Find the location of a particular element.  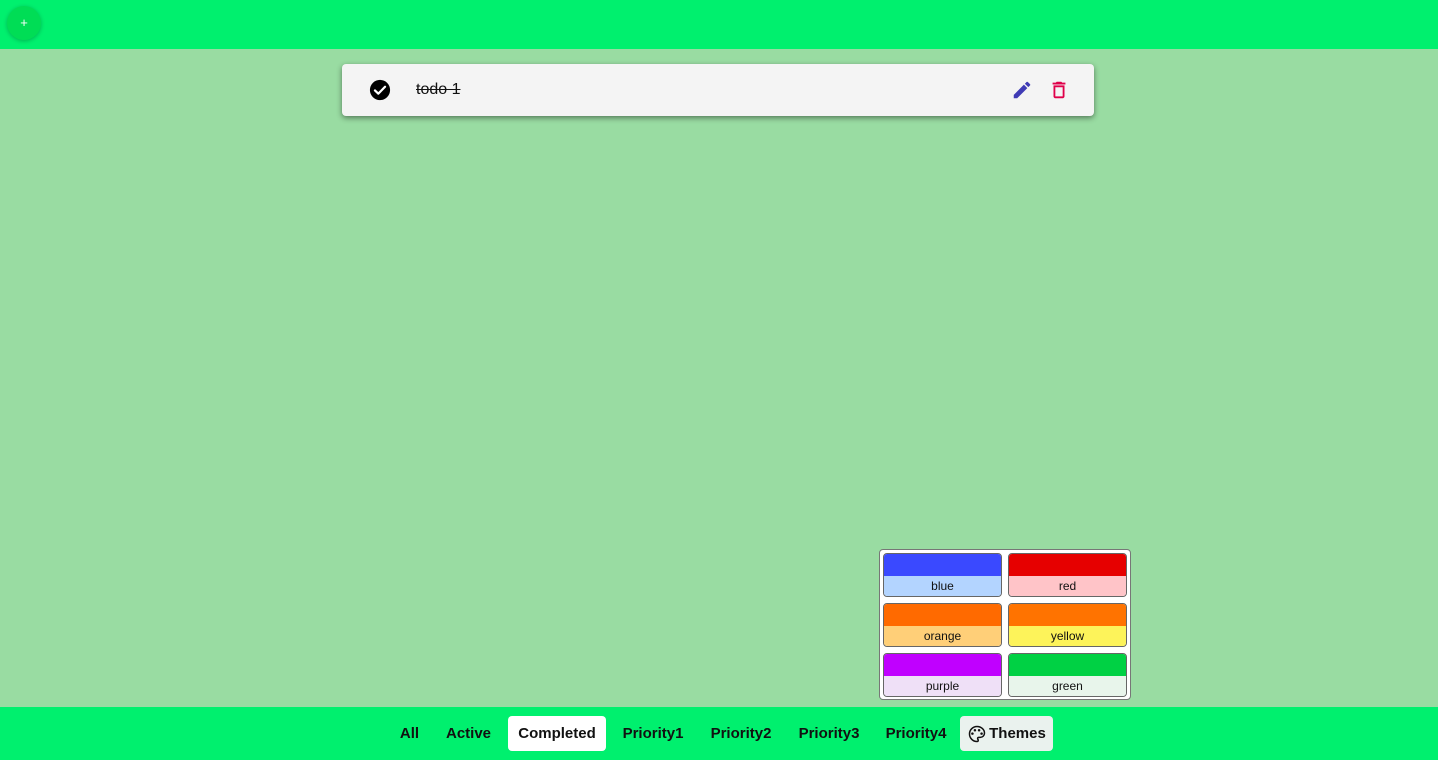

swatch-label: orange is located at coordinates (942, 636).